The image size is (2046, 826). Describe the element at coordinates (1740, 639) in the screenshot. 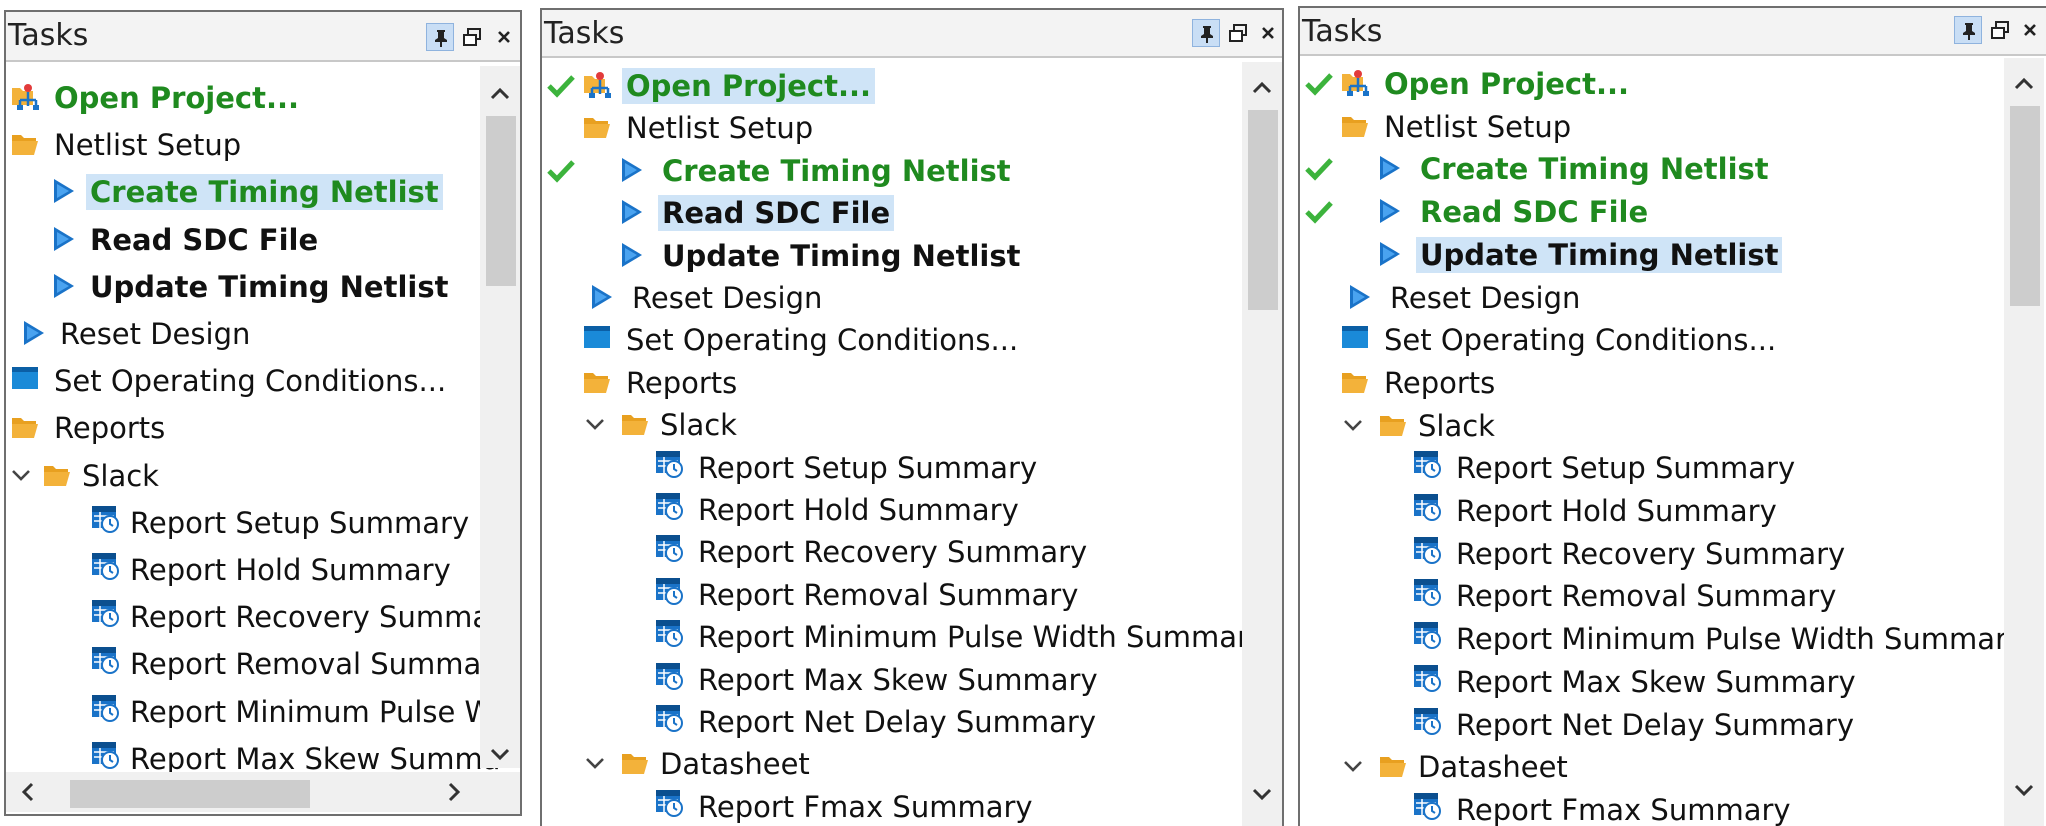

I see `tree-item-label: Report Minimum Pulse Width Summary` at that location.